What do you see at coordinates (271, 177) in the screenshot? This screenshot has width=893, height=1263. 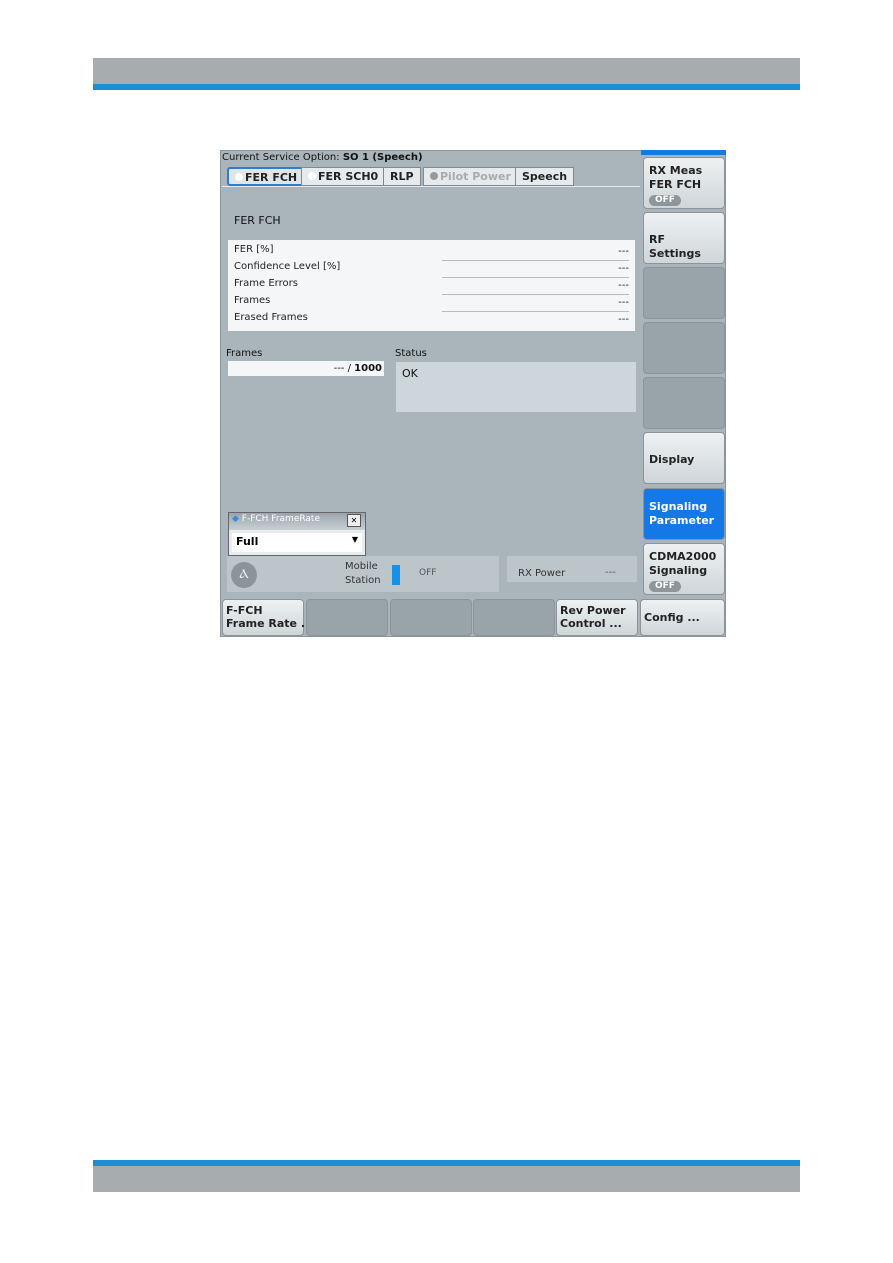 I see `tab-label: FER FCH` at bounding box center [271, 177].